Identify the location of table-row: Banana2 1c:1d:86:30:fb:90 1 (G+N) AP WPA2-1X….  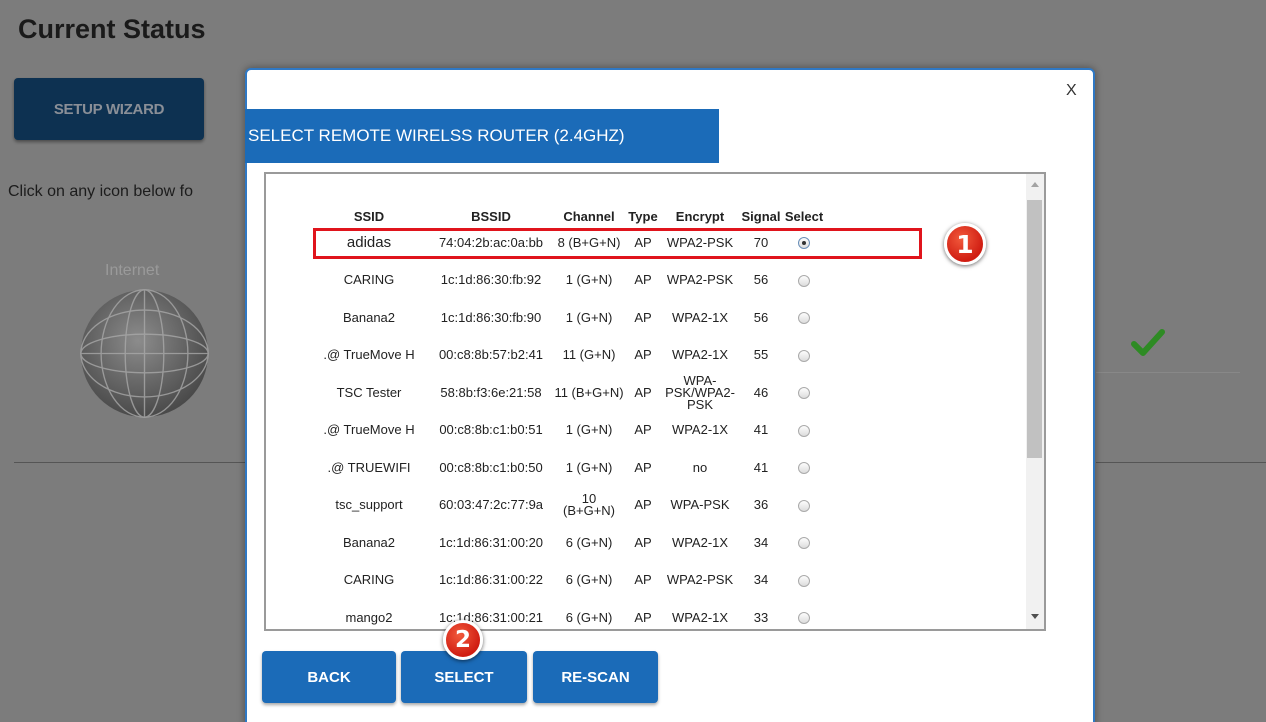
(567, 318).